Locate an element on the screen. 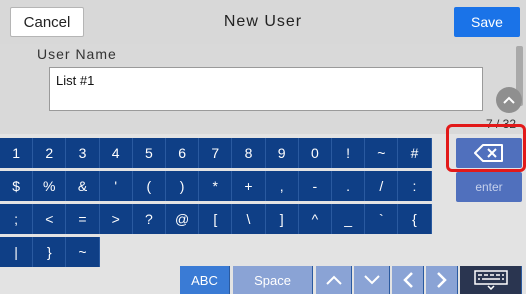  right-arrow-key is located at coordinates (442, 280).